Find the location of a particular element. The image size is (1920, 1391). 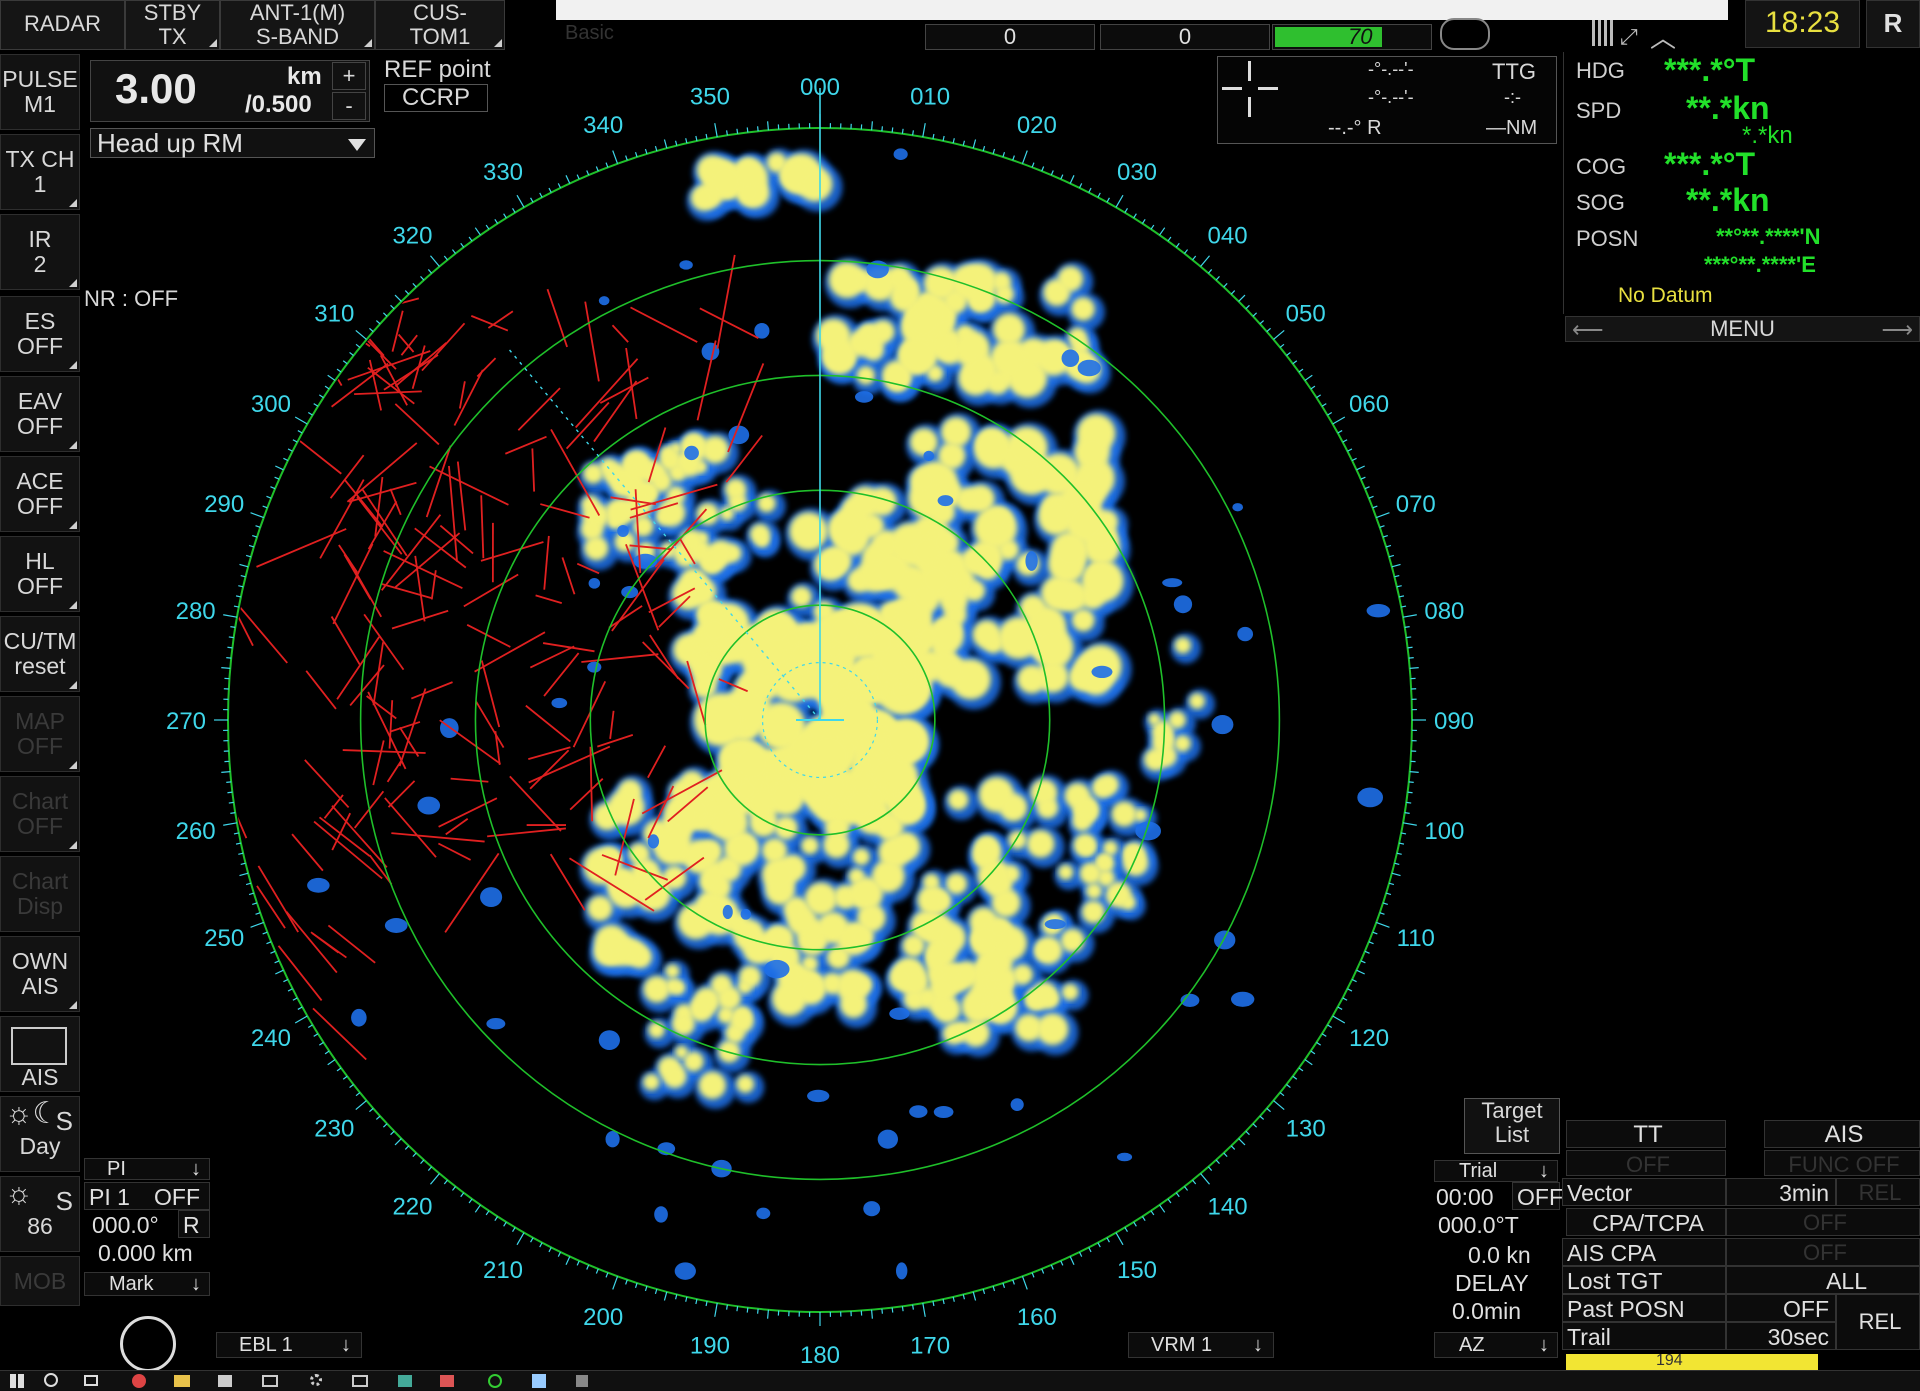

bearing-label: 320 is located at coordinates (412, 235).